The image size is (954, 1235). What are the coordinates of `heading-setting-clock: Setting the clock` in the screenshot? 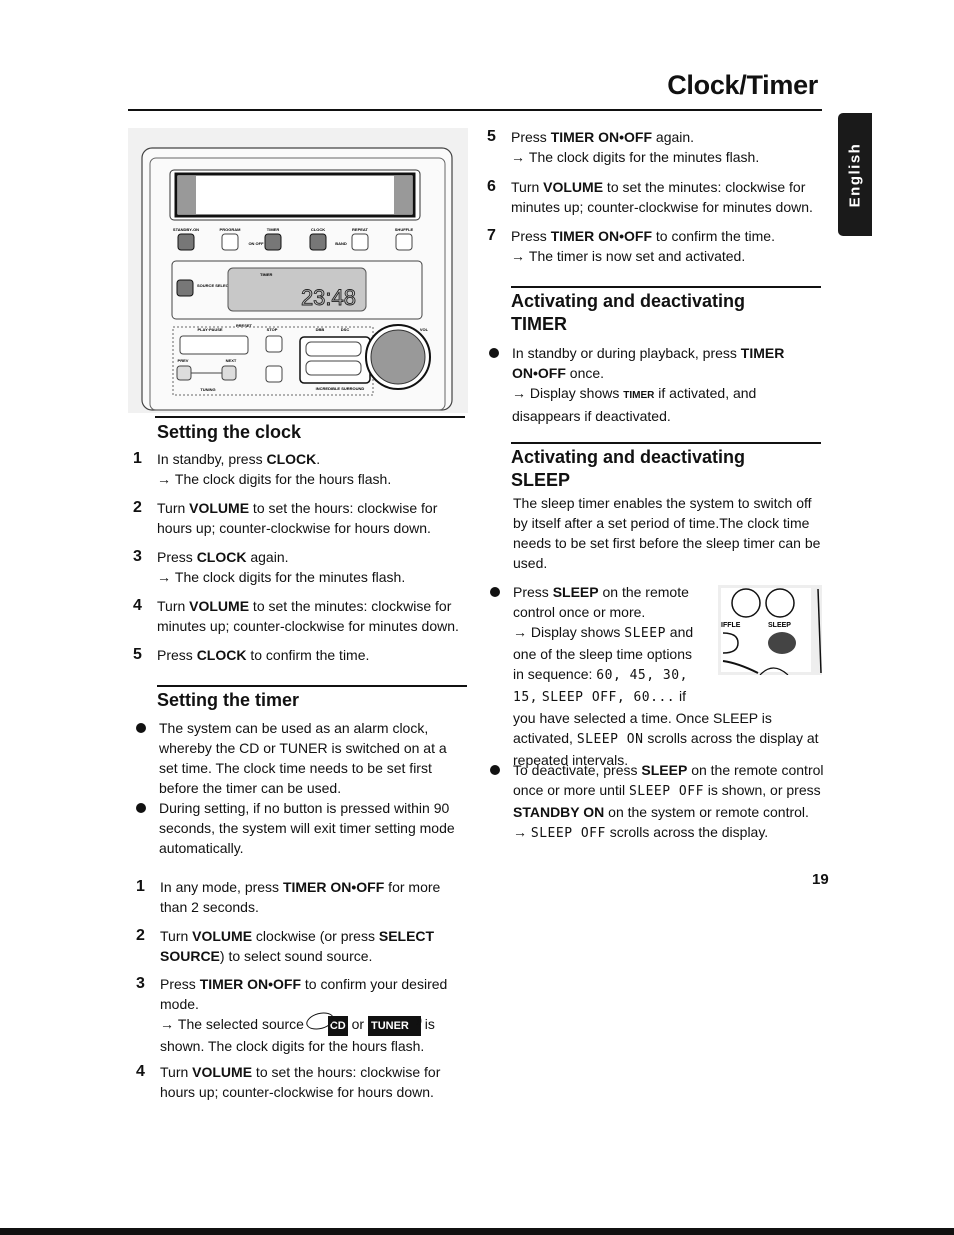 It's located at (229, 432).